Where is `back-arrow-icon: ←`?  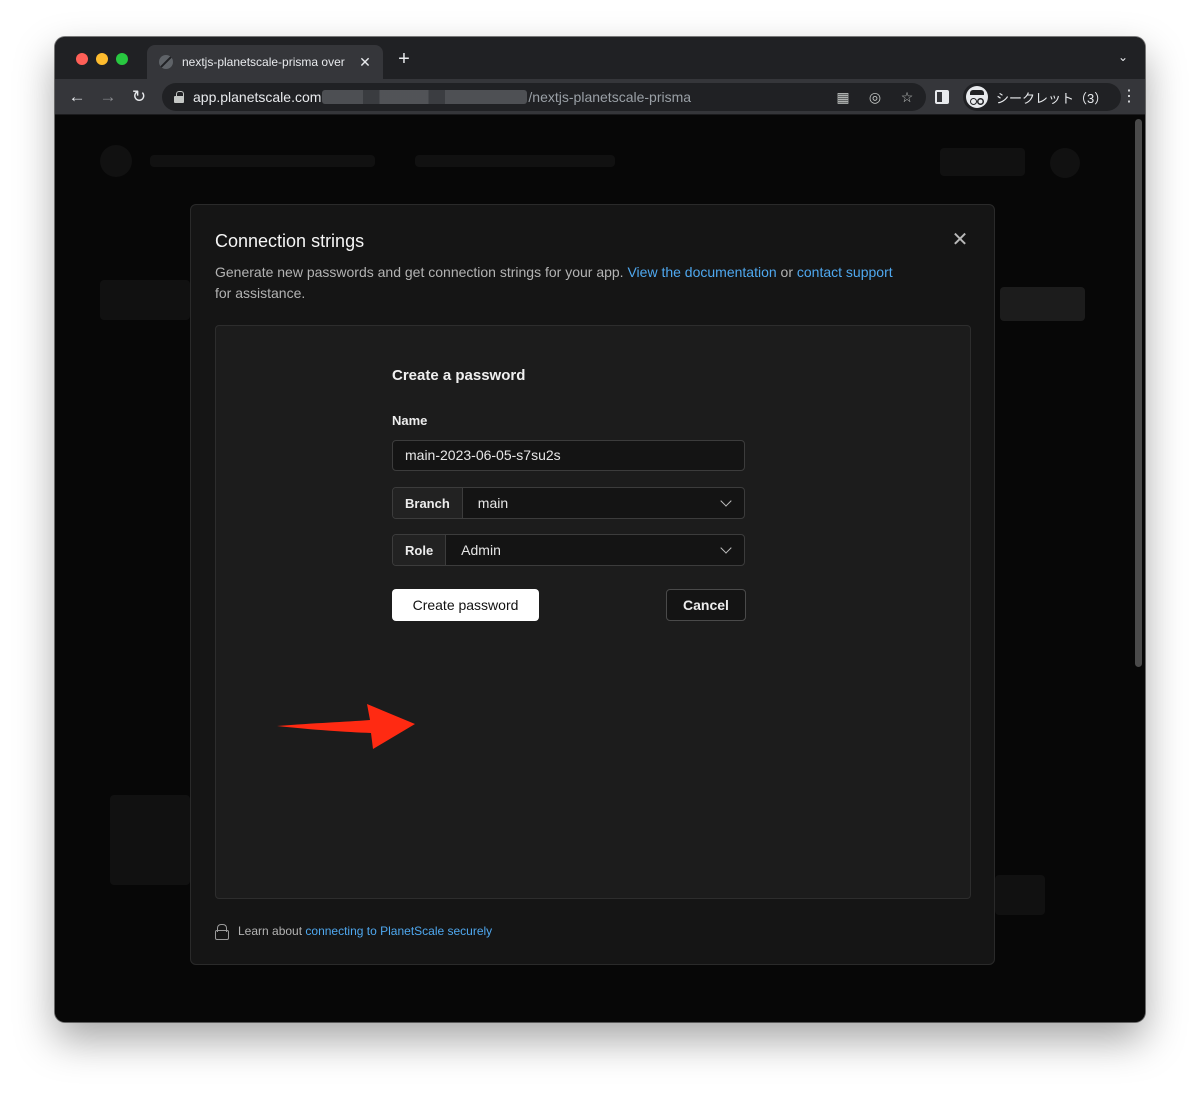 back-arrow-icon: ← is located at coordinates (77, 97).